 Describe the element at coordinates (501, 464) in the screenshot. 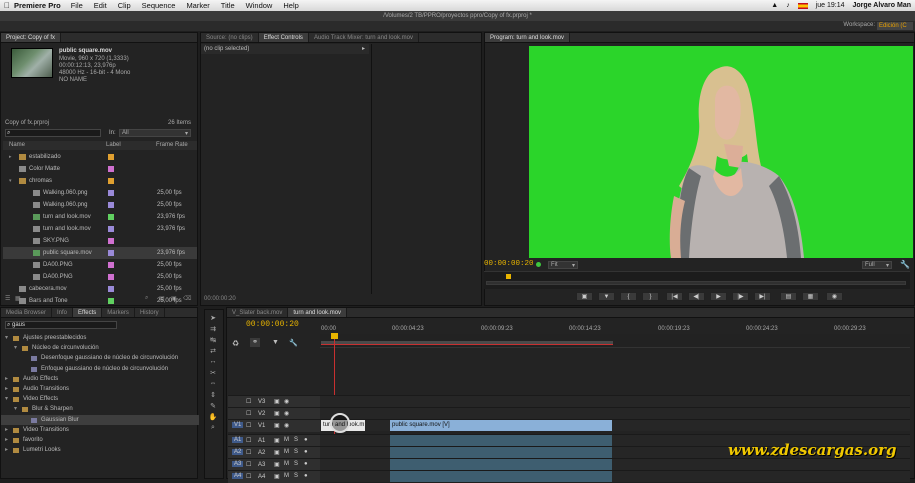

I see `audio-clip` at that location.